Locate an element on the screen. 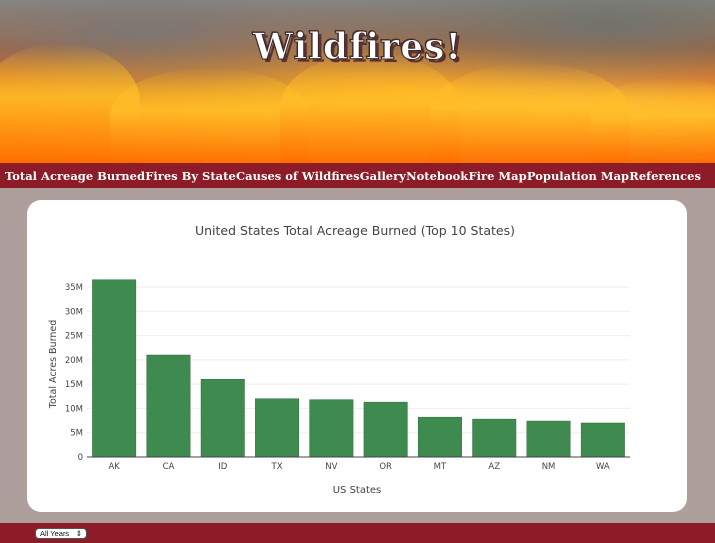 The width and height of the screenshot is (715, 543). bar-or is located at coordinates (385, 429).